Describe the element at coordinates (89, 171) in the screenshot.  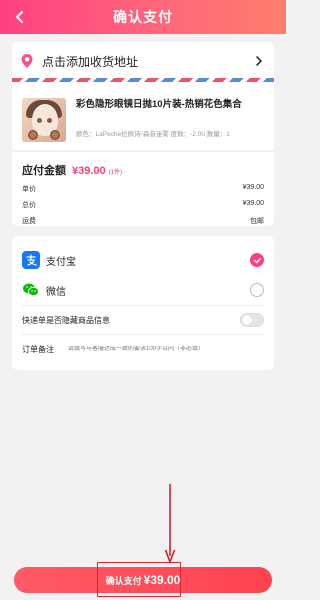
I see `amount-due-value: ¥39.00` at that location.